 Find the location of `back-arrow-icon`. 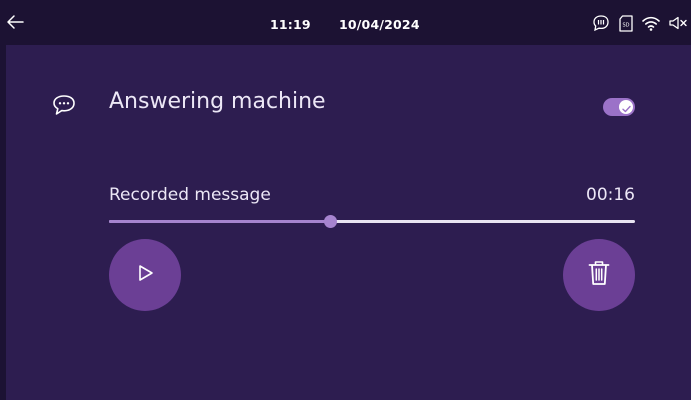

back-arrow-icon is located at coordinates (15, 22).